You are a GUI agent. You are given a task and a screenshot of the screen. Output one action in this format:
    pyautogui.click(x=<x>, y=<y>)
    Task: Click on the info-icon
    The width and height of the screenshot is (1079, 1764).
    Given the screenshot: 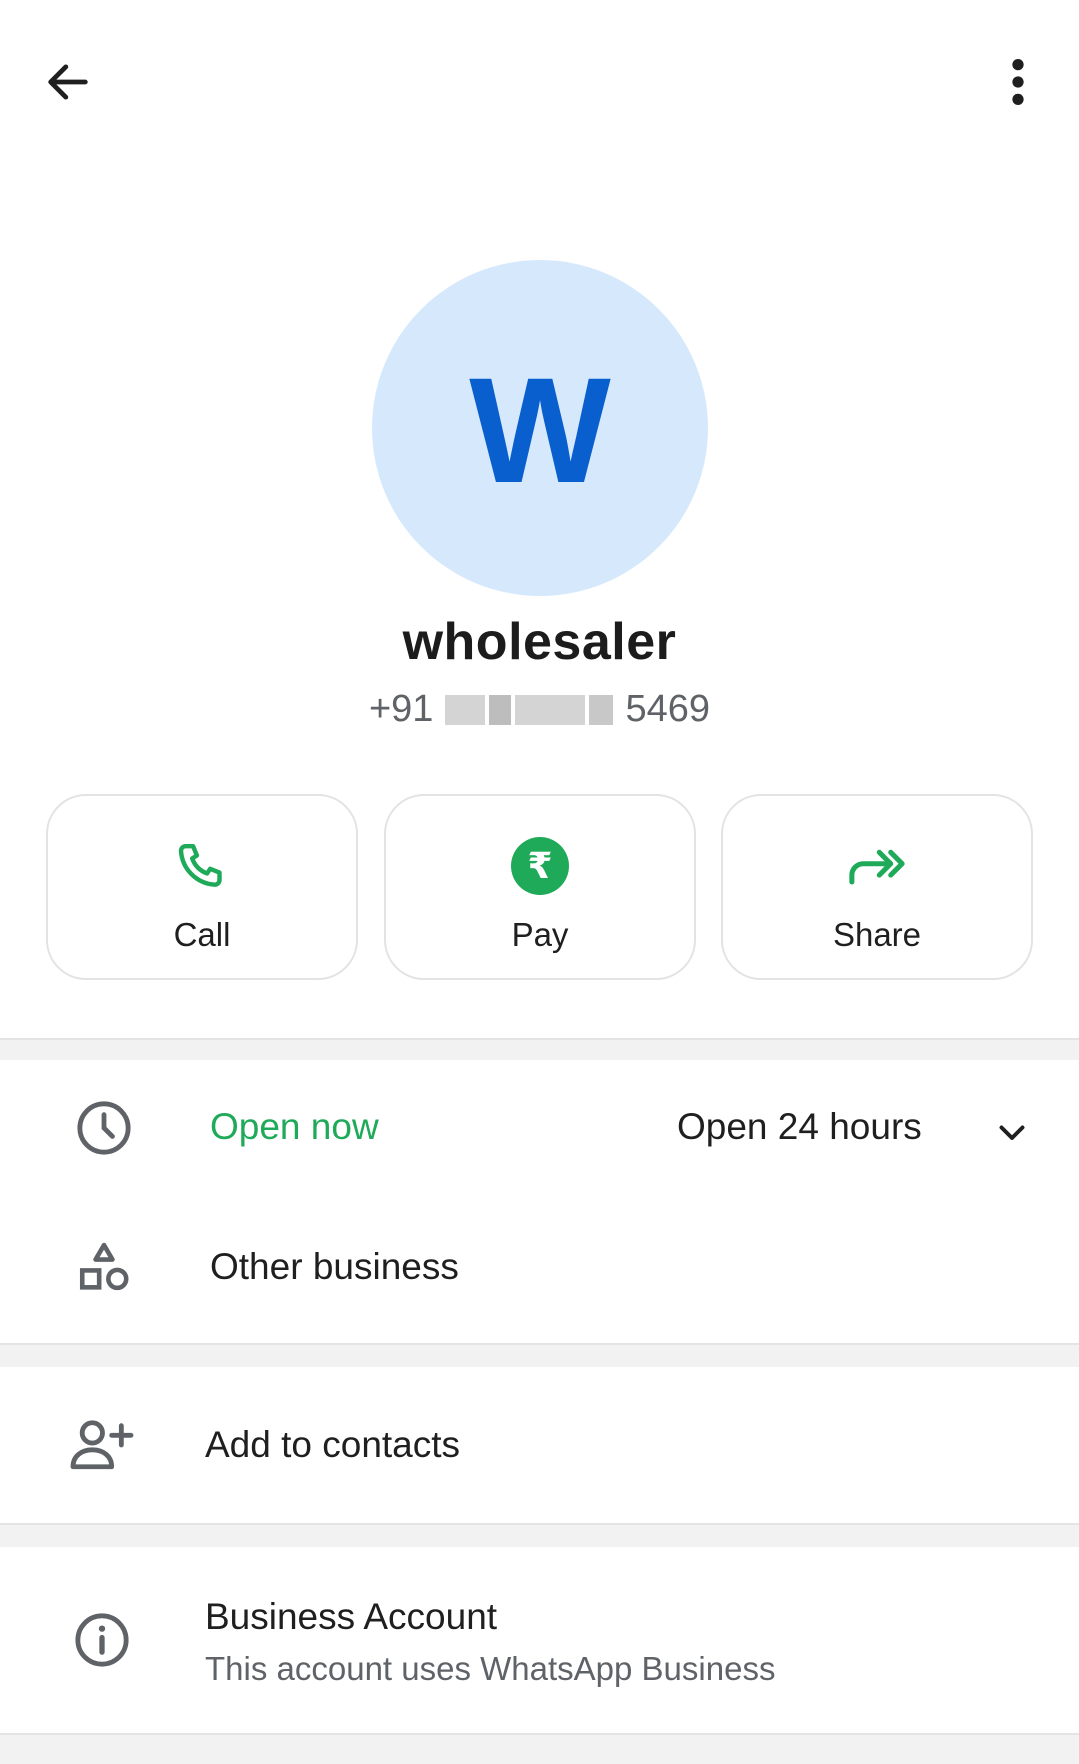 What is the action you would take?
    pyautogui.click(x=102, y=1640)
    